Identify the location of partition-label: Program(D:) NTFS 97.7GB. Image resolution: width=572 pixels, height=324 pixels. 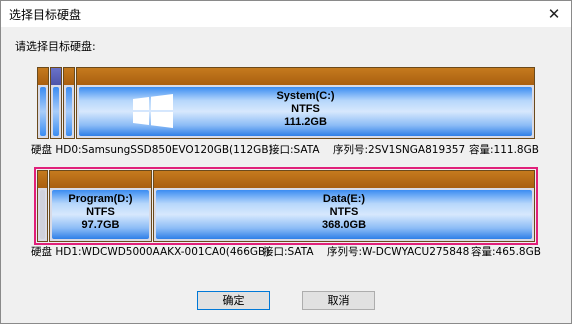
(100, 212).